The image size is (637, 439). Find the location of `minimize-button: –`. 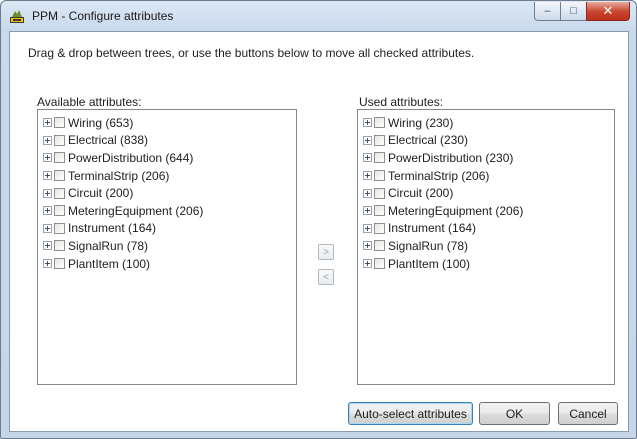

minimize-button: – is located at coordinates (547, 11).